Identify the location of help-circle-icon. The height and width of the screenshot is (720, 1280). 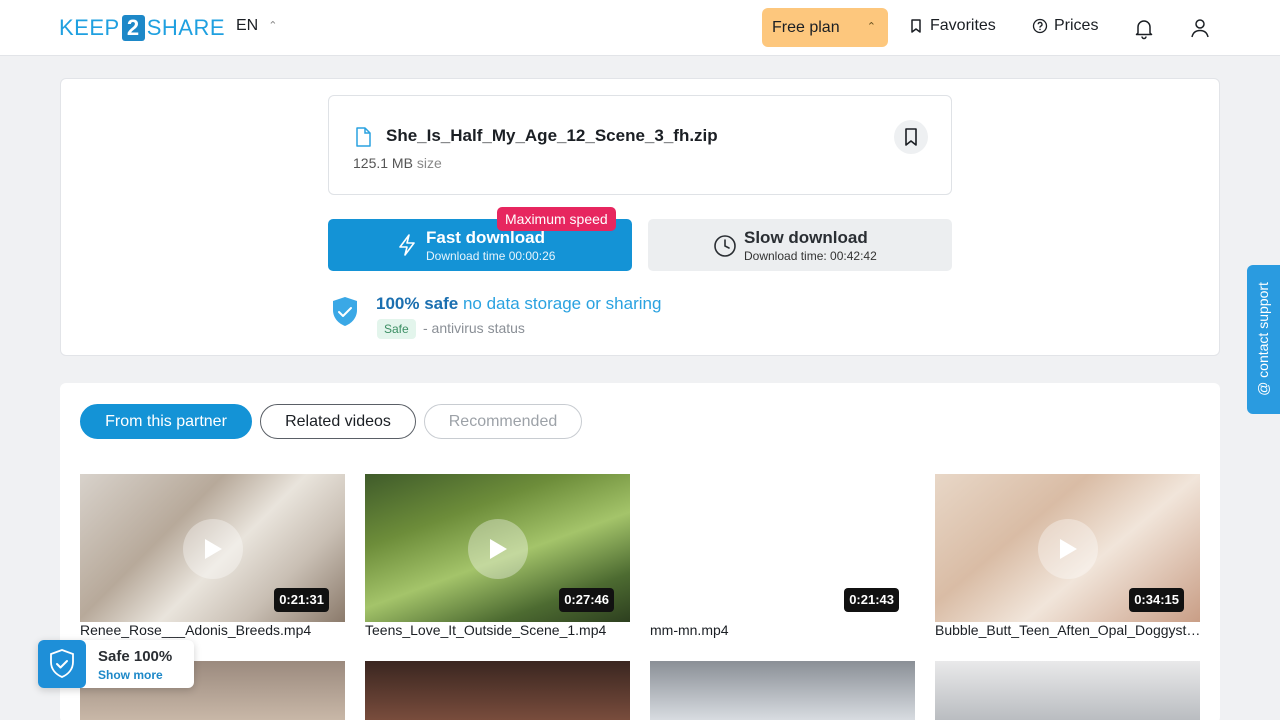
(1040, 26).